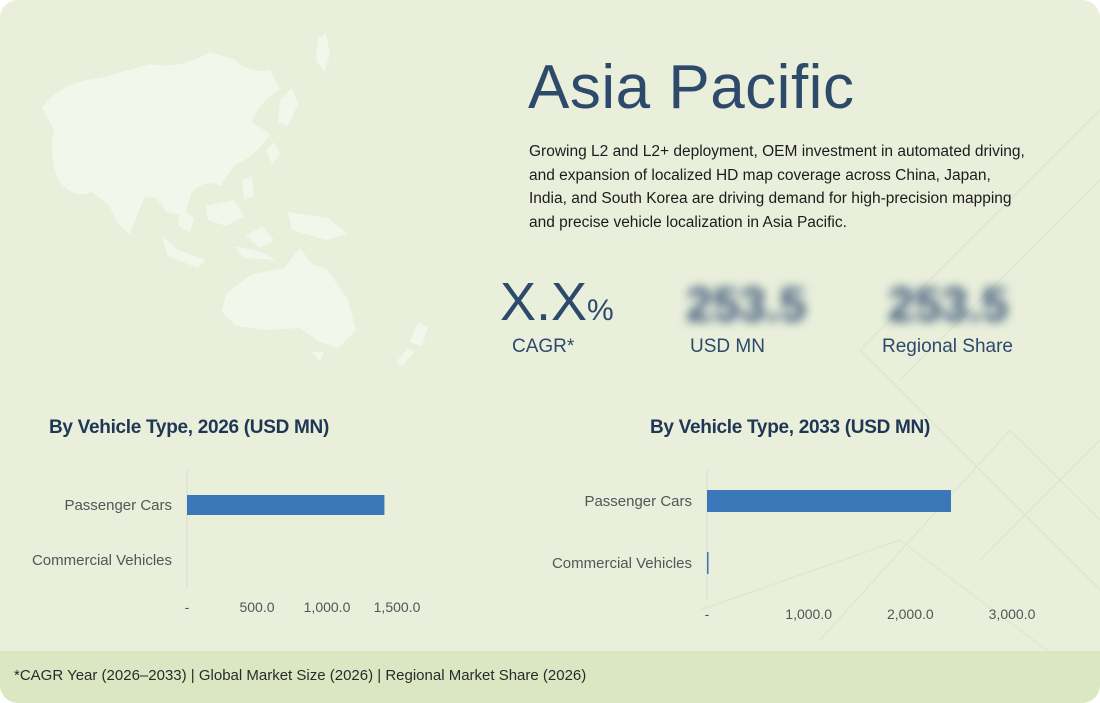 Image resolution: width=1100 pixels, height=703 pixels. I want to click on chart-1-category-label: Passenger Cars, so click(118, 505).